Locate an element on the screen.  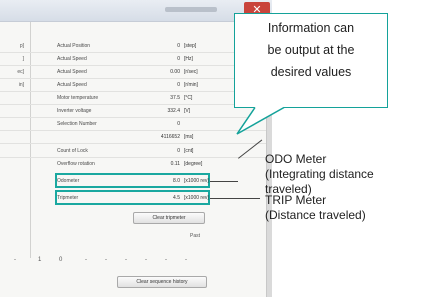
column-divider is located at coordinates (30, 140).